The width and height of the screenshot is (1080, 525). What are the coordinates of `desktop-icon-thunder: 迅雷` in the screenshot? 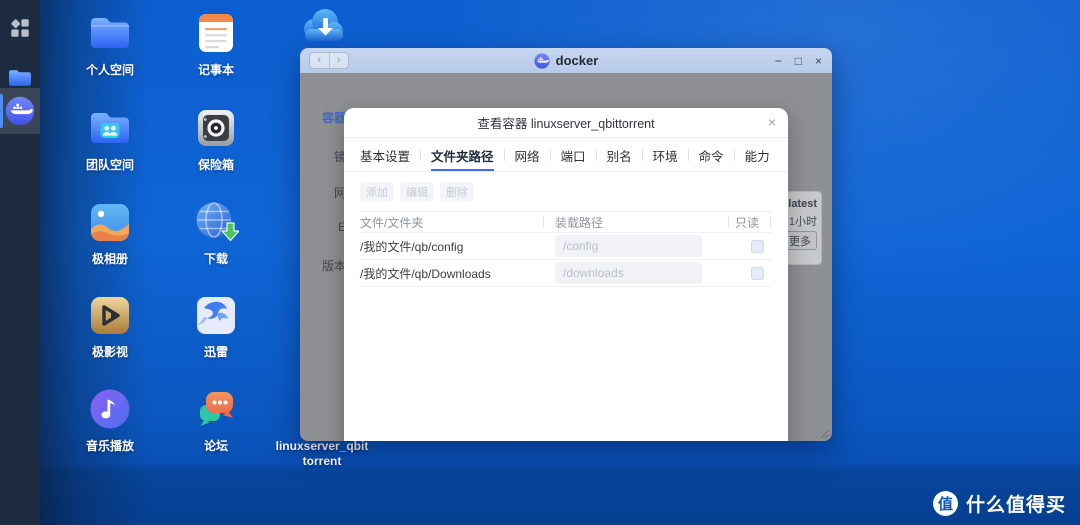 It's located at (216, 326).